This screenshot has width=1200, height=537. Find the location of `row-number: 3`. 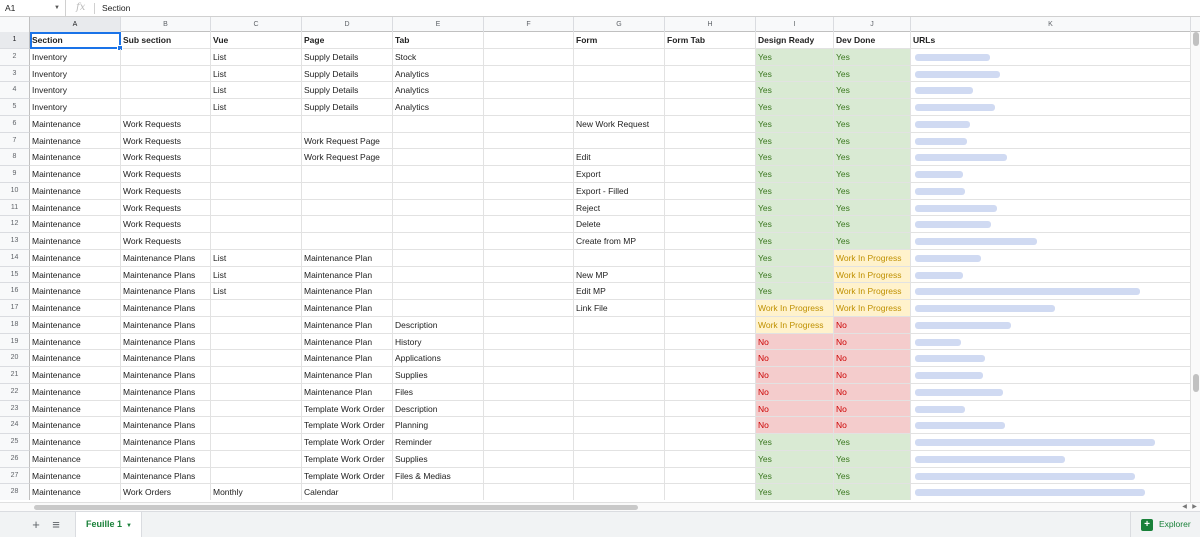

row-number: 3 is located at coordinates (15, 74).